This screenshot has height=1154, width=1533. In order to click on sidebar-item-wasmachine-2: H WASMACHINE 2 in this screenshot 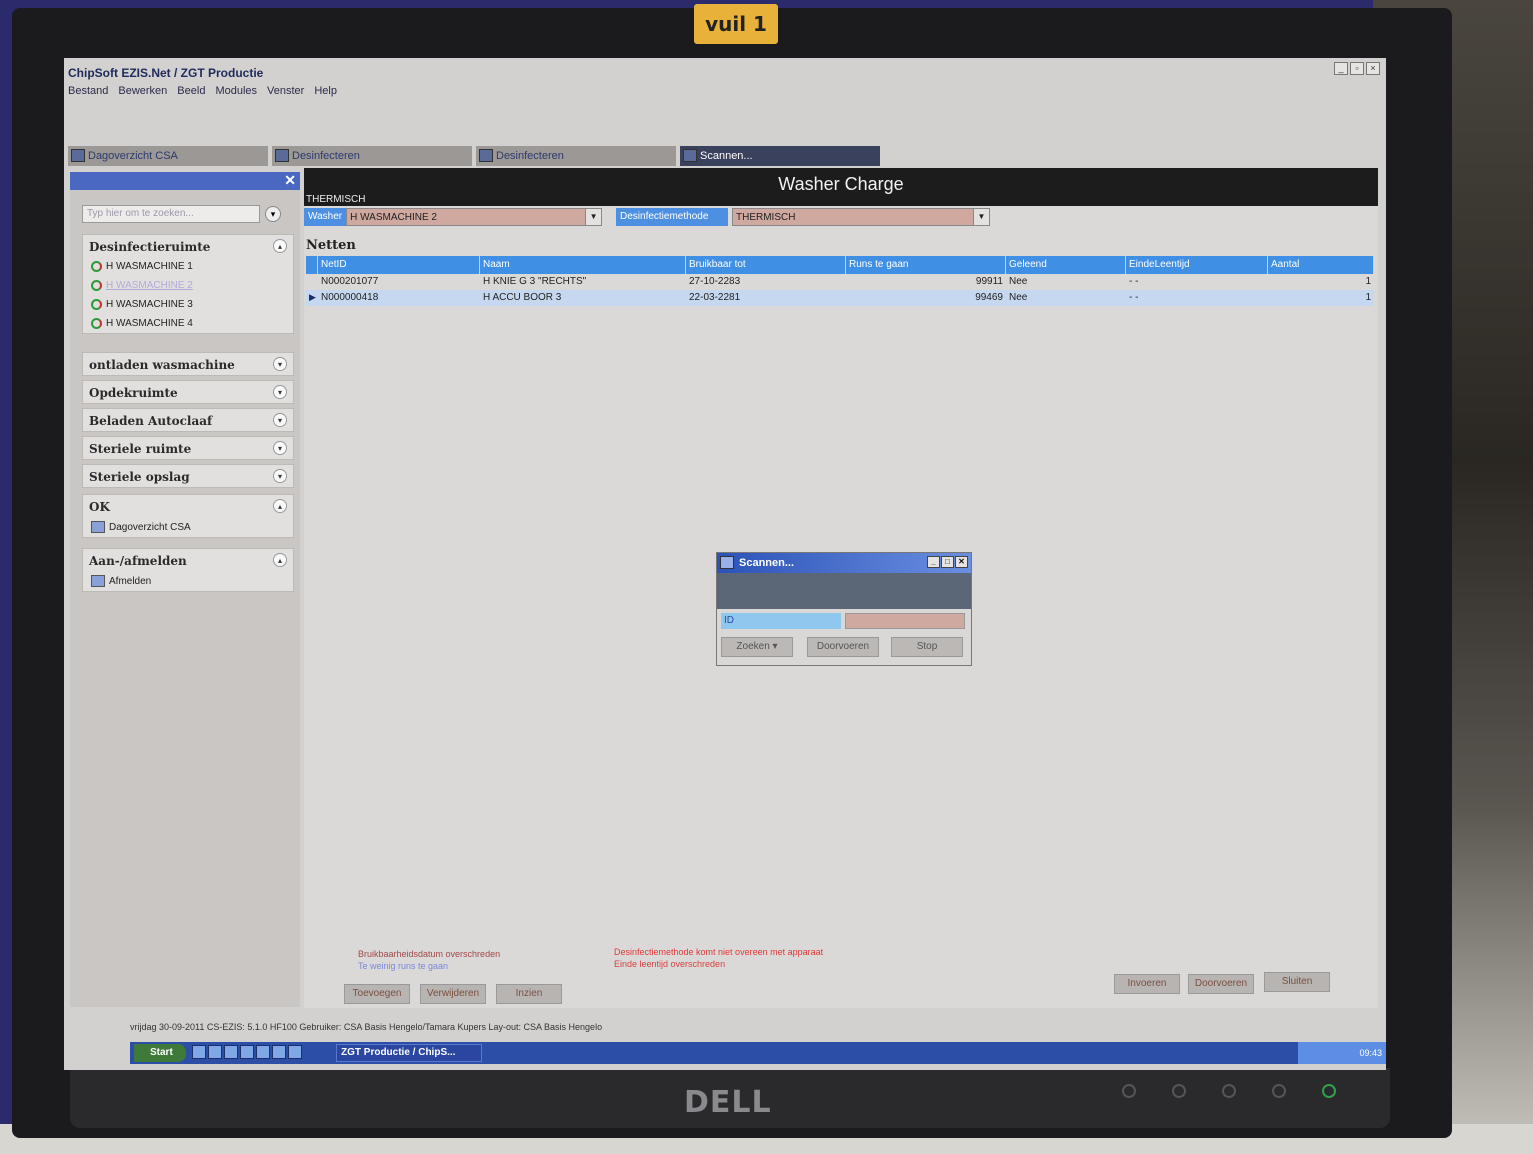, I will do `click(188, 285)`.